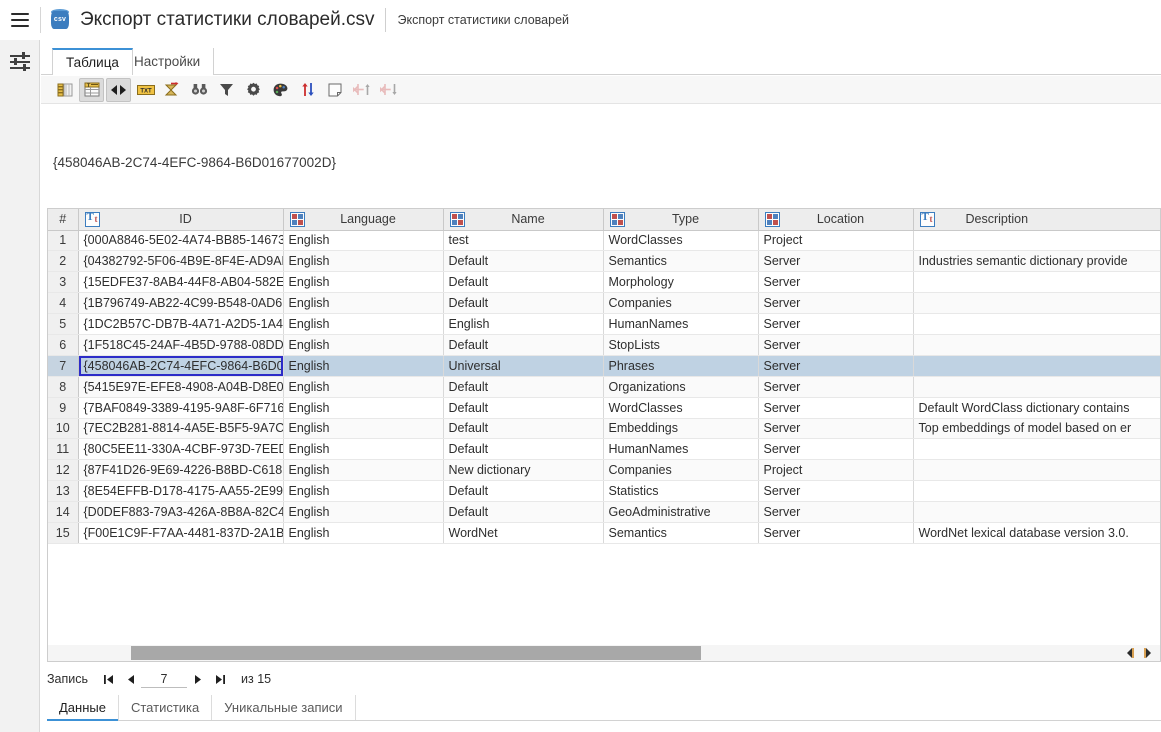 This screenshot has height=732, width=1161. Describe the element at coordinates (1036, 220) in the screenshot. I see `column-header-description: Description` at that location.